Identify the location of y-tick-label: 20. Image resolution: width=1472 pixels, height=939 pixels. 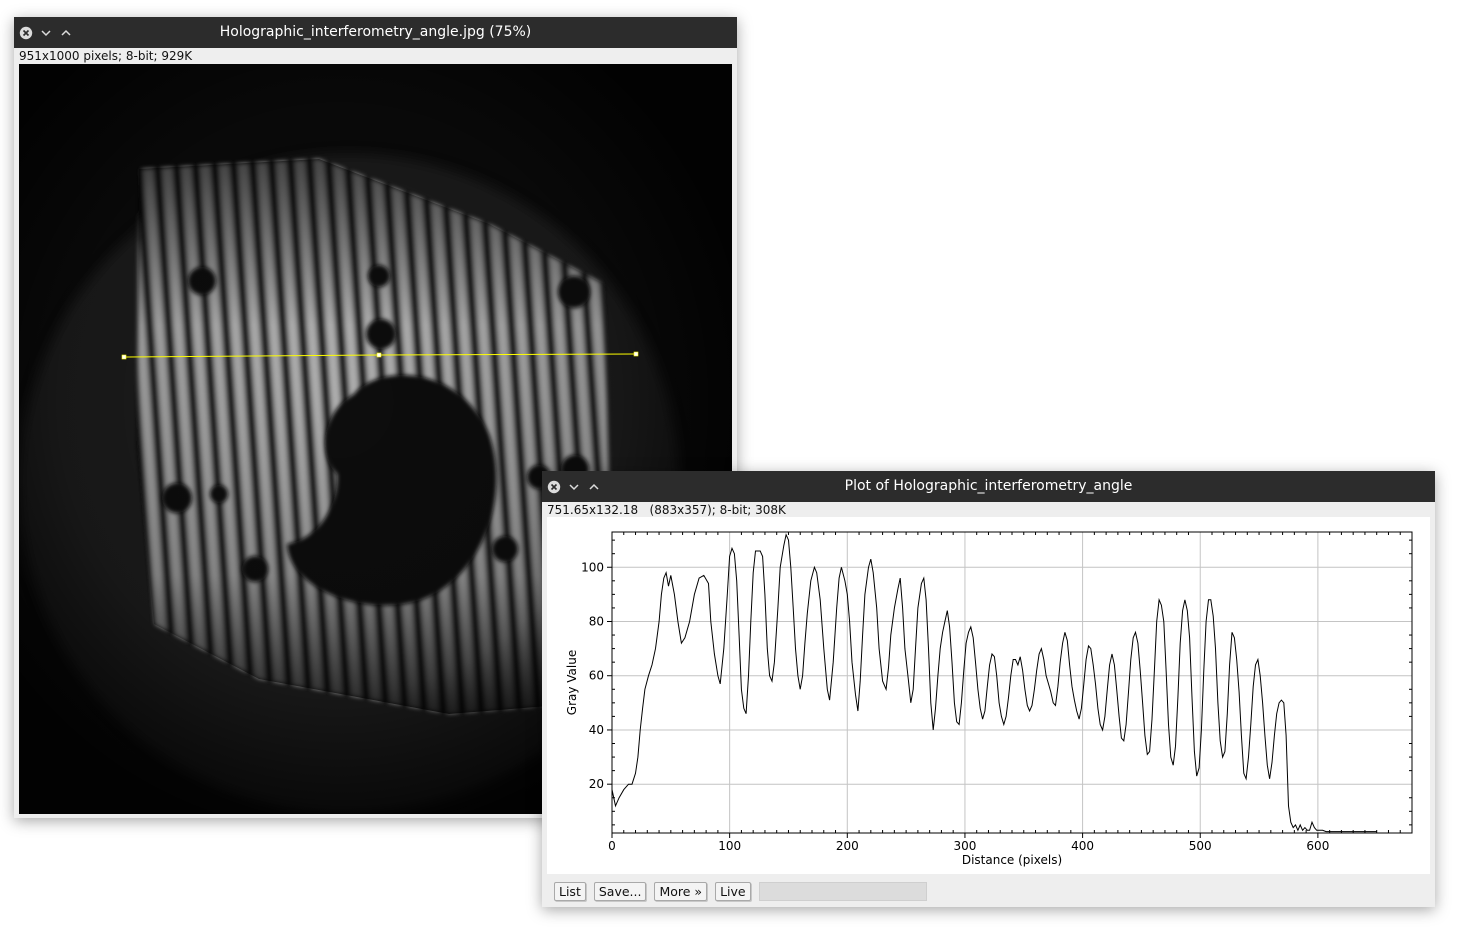
(596, 784).